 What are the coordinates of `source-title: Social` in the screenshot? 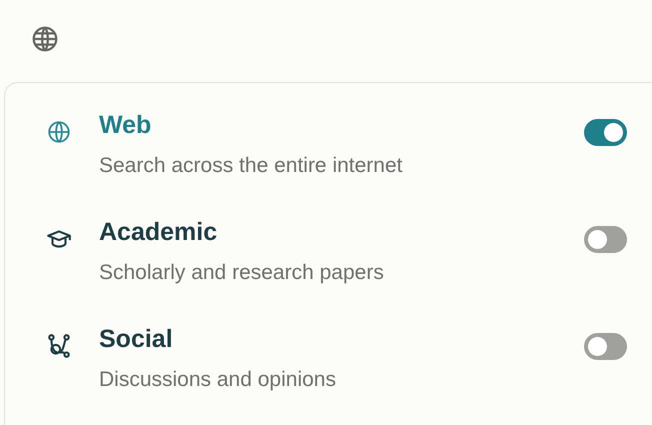 It's located at (341, 339).